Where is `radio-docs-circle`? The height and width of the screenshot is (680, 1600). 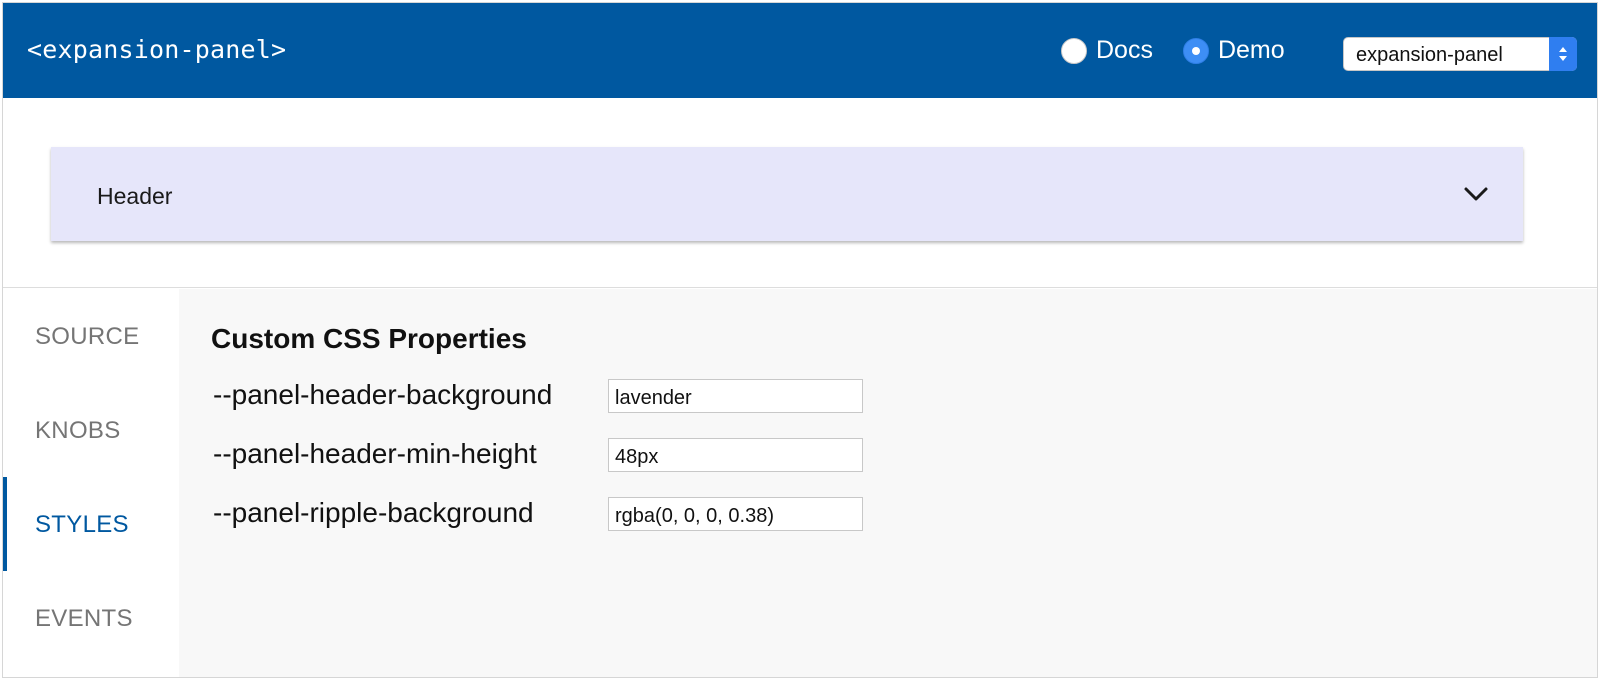
radio-docs-circle is located at coordinates (1074, 50).